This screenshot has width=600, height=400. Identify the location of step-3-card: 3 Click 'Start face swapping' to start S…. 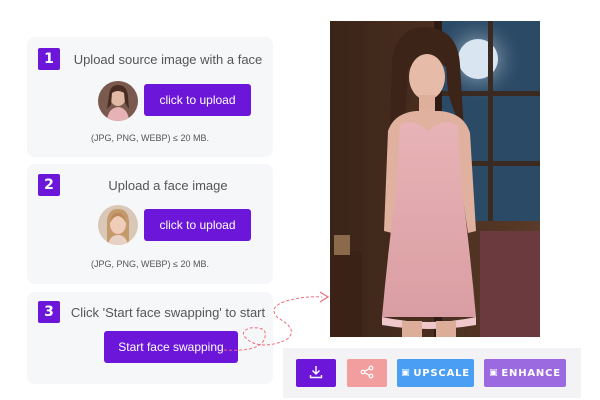
(150, 338).